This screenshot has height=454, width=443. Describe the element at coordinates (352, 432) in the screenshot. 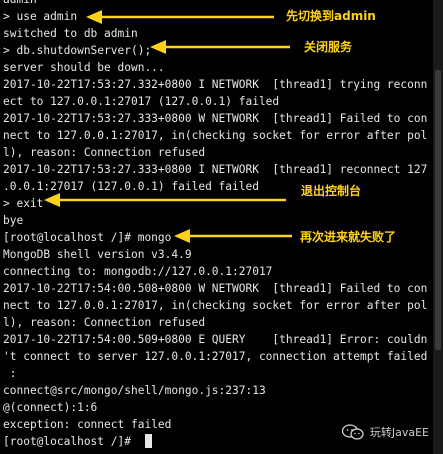

I see `wechat-icon` at that location.